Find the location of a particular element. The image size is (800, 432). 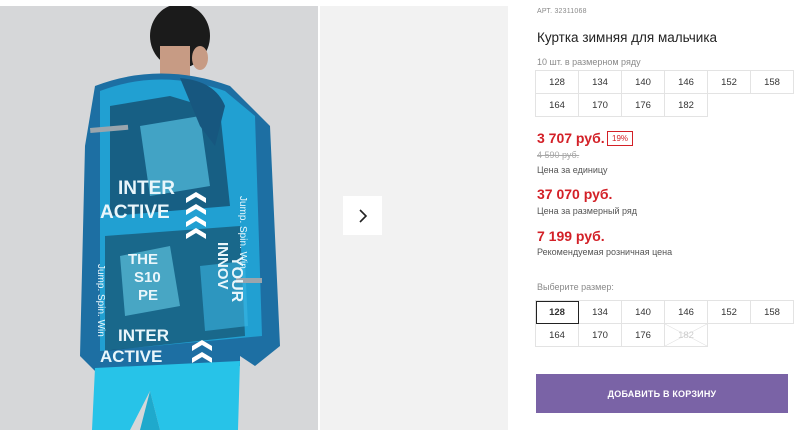

size-option-176: 176 is located at coordinates (643, 335).